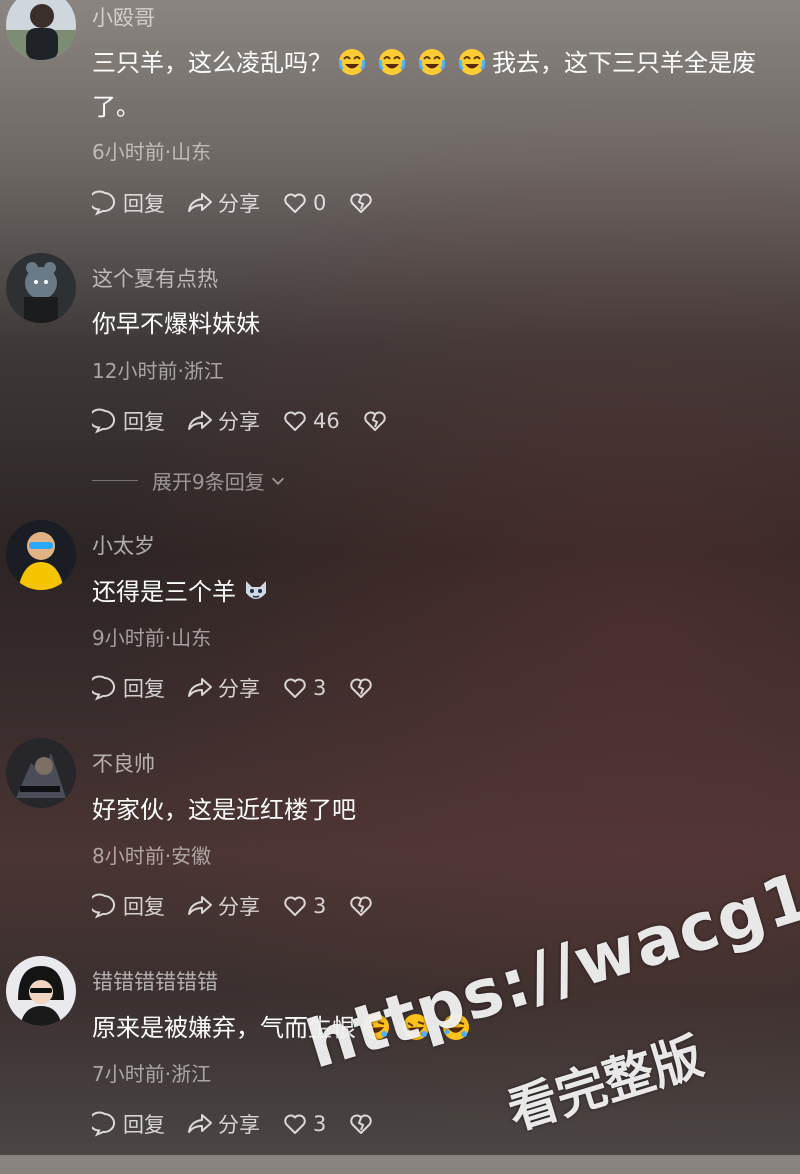 This screenshot has height=1174, width=800. Describe the element at coordinates (224, 810) in the screenshot. I see `comment-text: 好家伙，这是近红楼了吧` at that location.